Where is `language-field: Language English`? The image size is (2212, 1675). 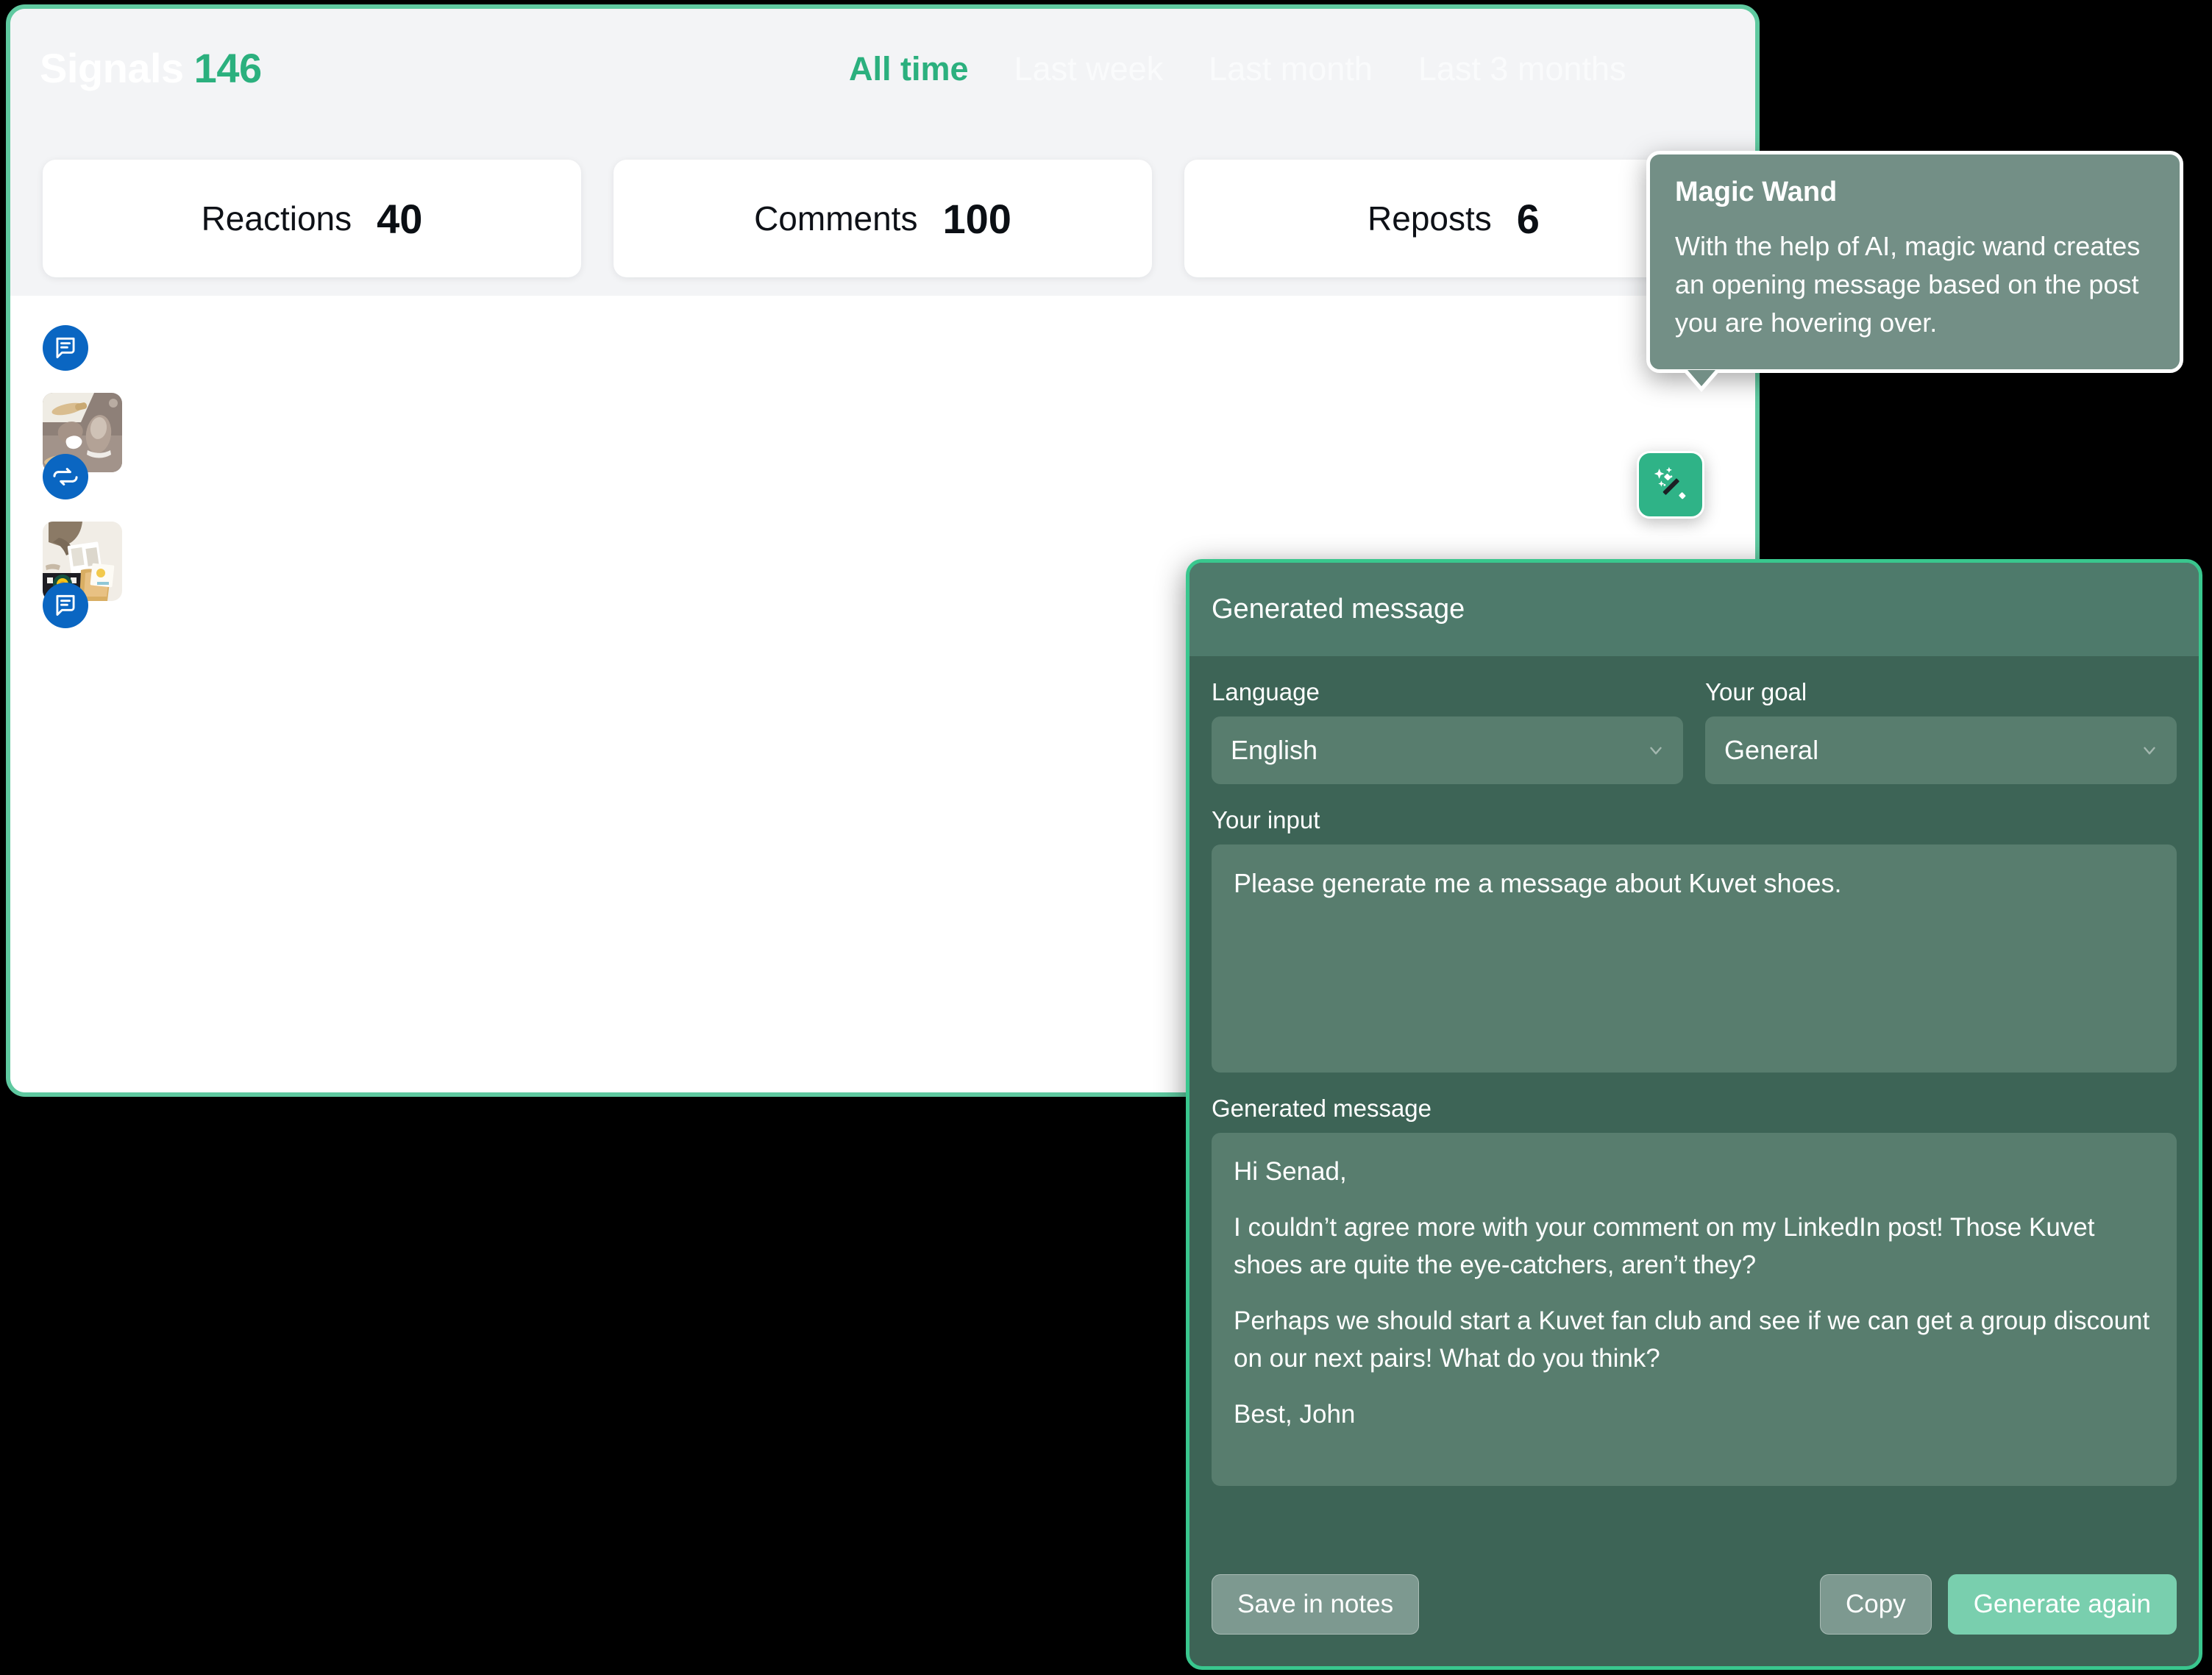 language-field: Language English is located at coordinates (1447, 731).